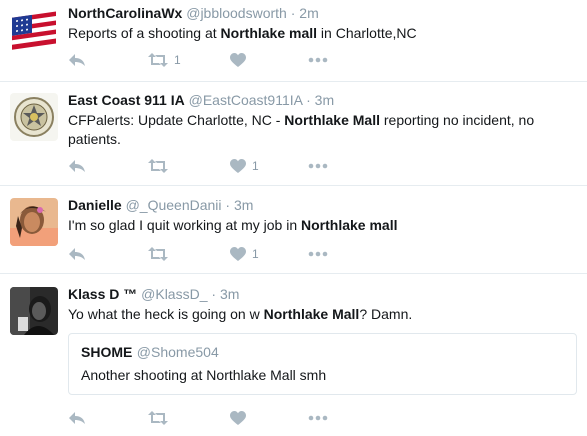  I want to click on display-name: East Coast 911 IA, so click(126, 100).